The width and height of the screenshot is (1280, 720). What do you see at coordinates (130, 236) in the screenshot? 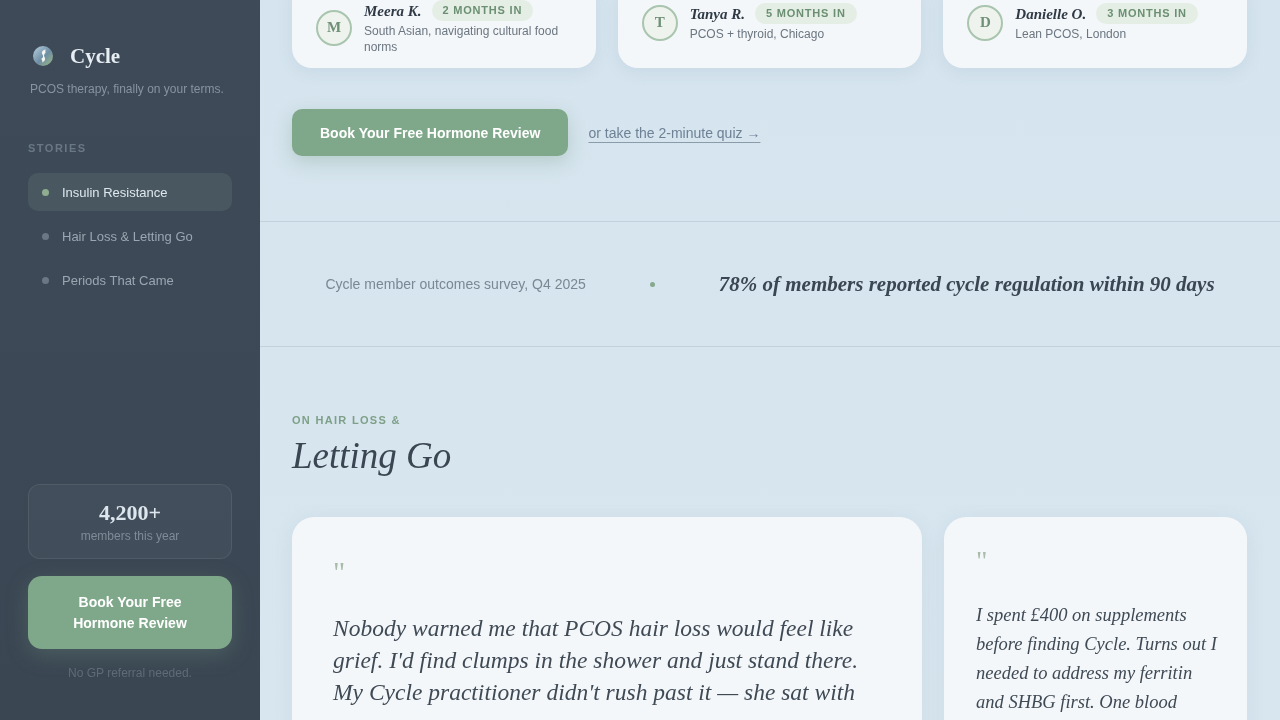
I see `sidebar-item: Hair Loss & Letting Go` at bounding box center [130, 236].